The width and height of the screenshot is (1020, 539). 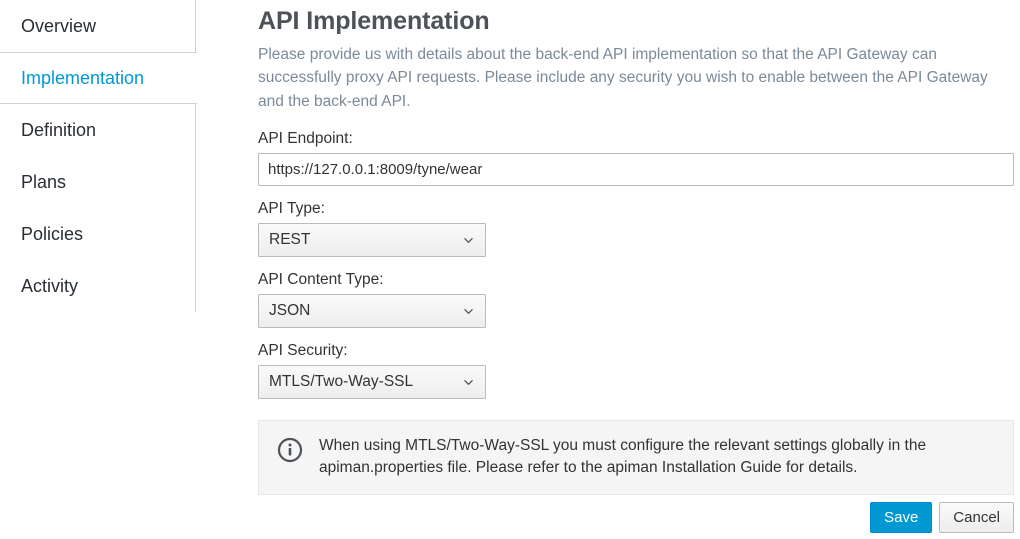 I want to click on sidebar-item-label: Definition, so click(x=59, y=130).